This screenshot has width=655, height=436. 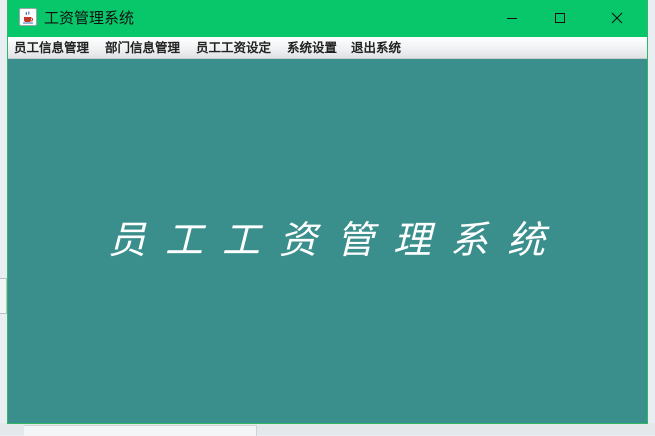 What do you see at coordinates (376, 48) in the screenshot?
I see `menu-exit-system: 退出系统` at bounding box center [376, 48].